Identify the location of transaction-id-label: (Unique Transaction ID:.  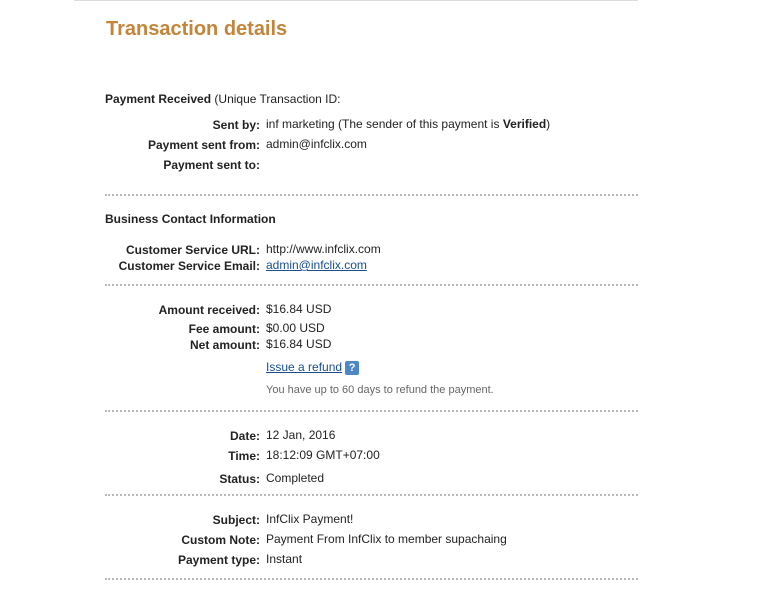
(277, 99).